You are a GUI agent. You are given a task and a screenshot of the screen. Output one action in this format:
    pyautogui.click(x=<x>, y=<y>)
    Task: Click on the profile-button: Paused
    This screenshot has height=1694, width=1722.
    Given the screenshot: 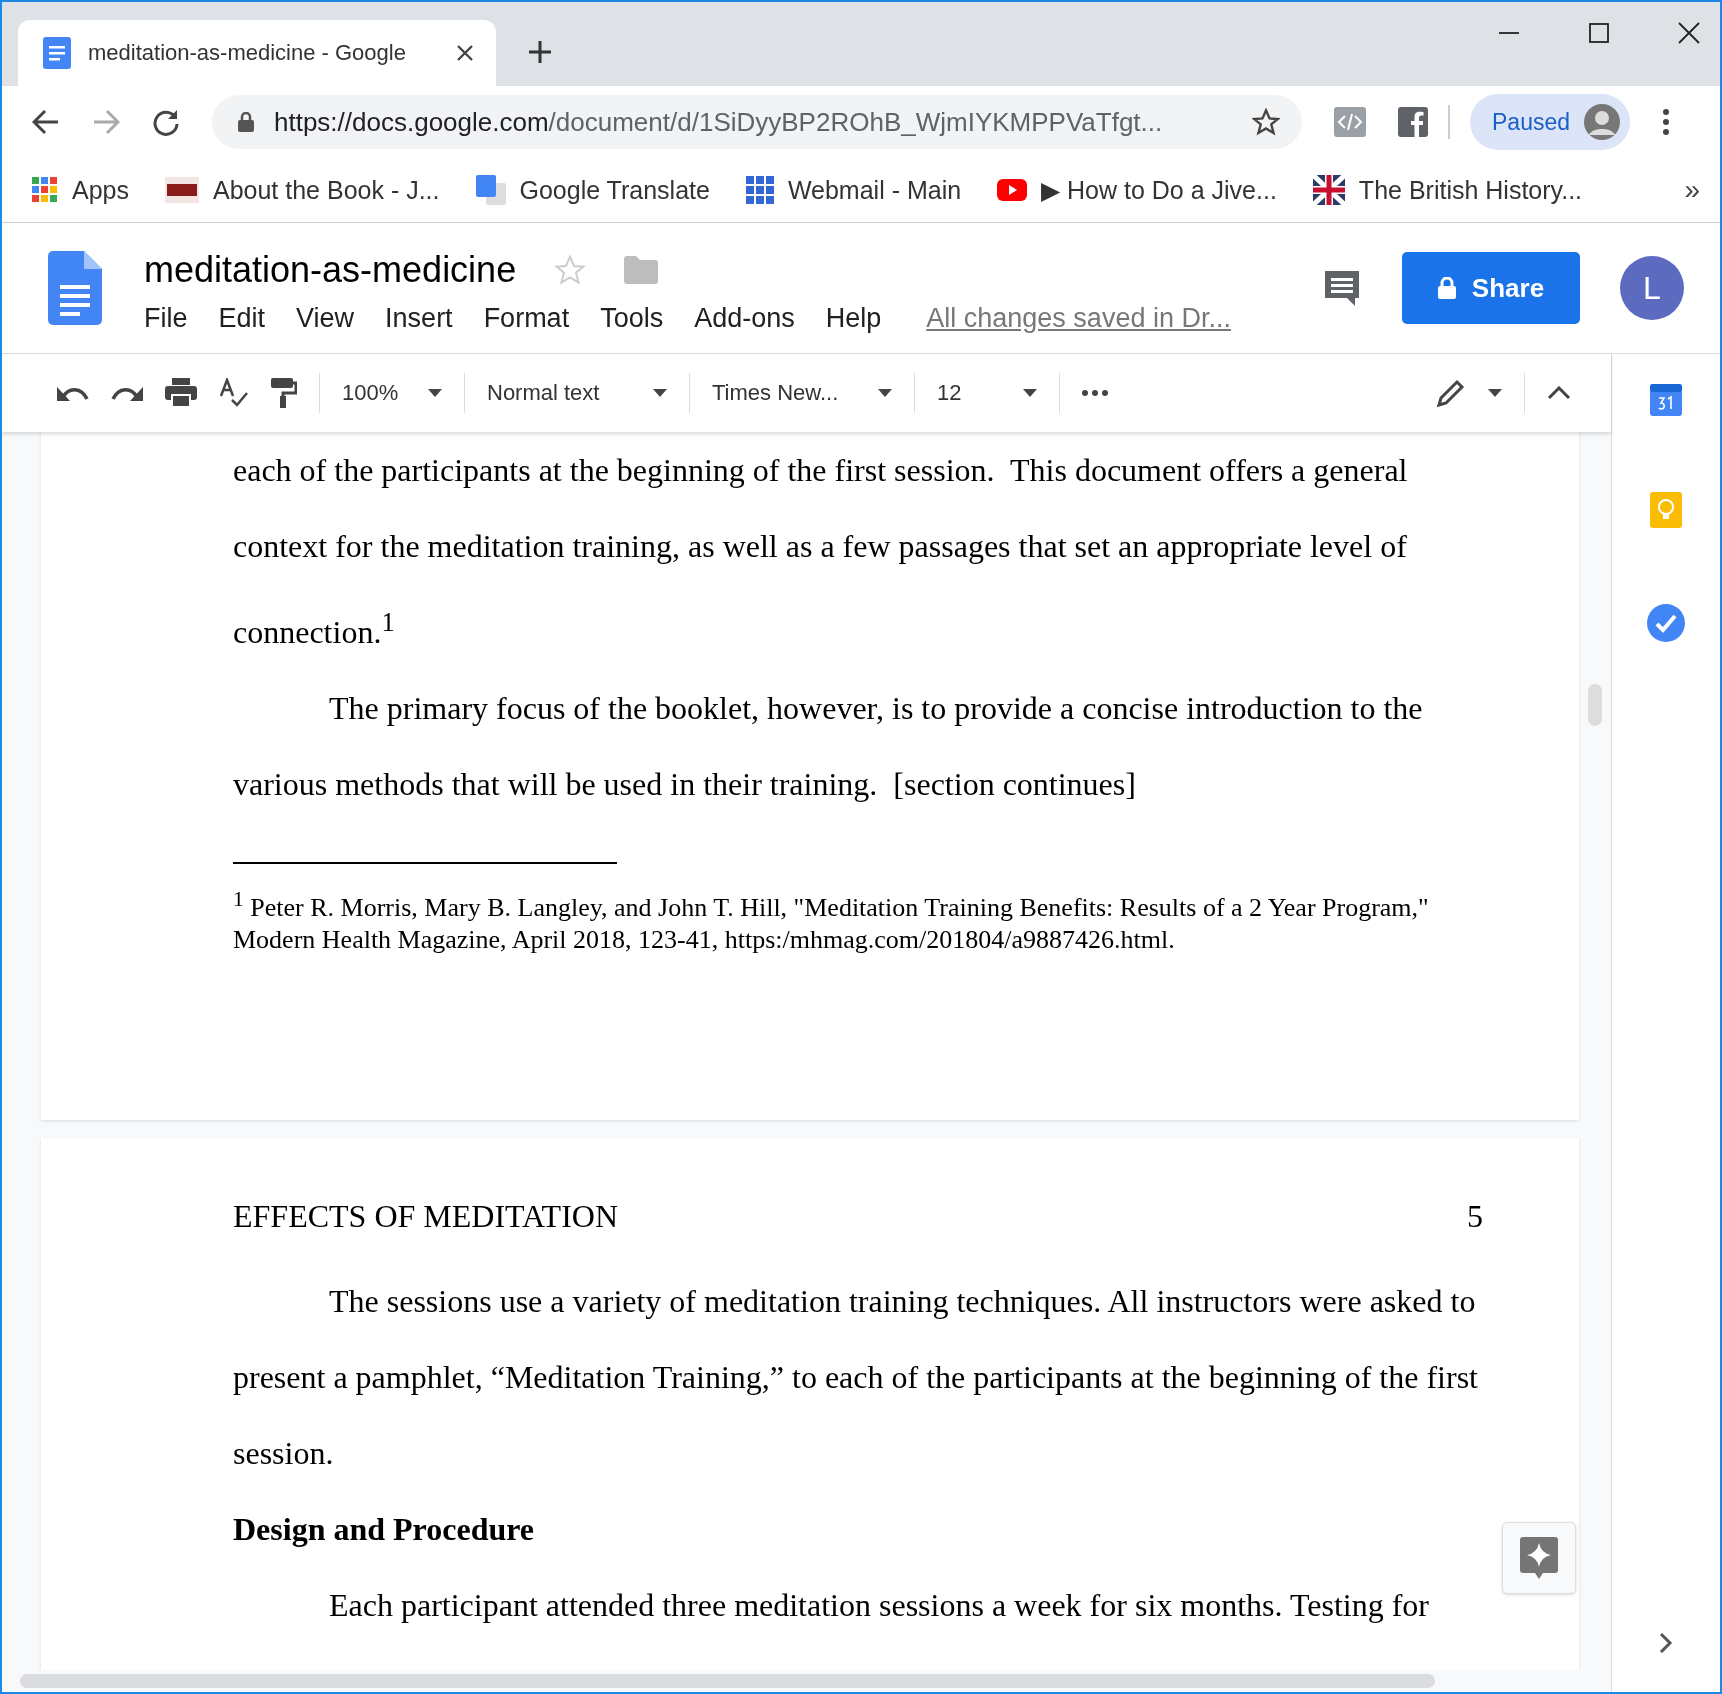 What is the action you would take?
    pyautogui.click(x=1550, y=122)
    